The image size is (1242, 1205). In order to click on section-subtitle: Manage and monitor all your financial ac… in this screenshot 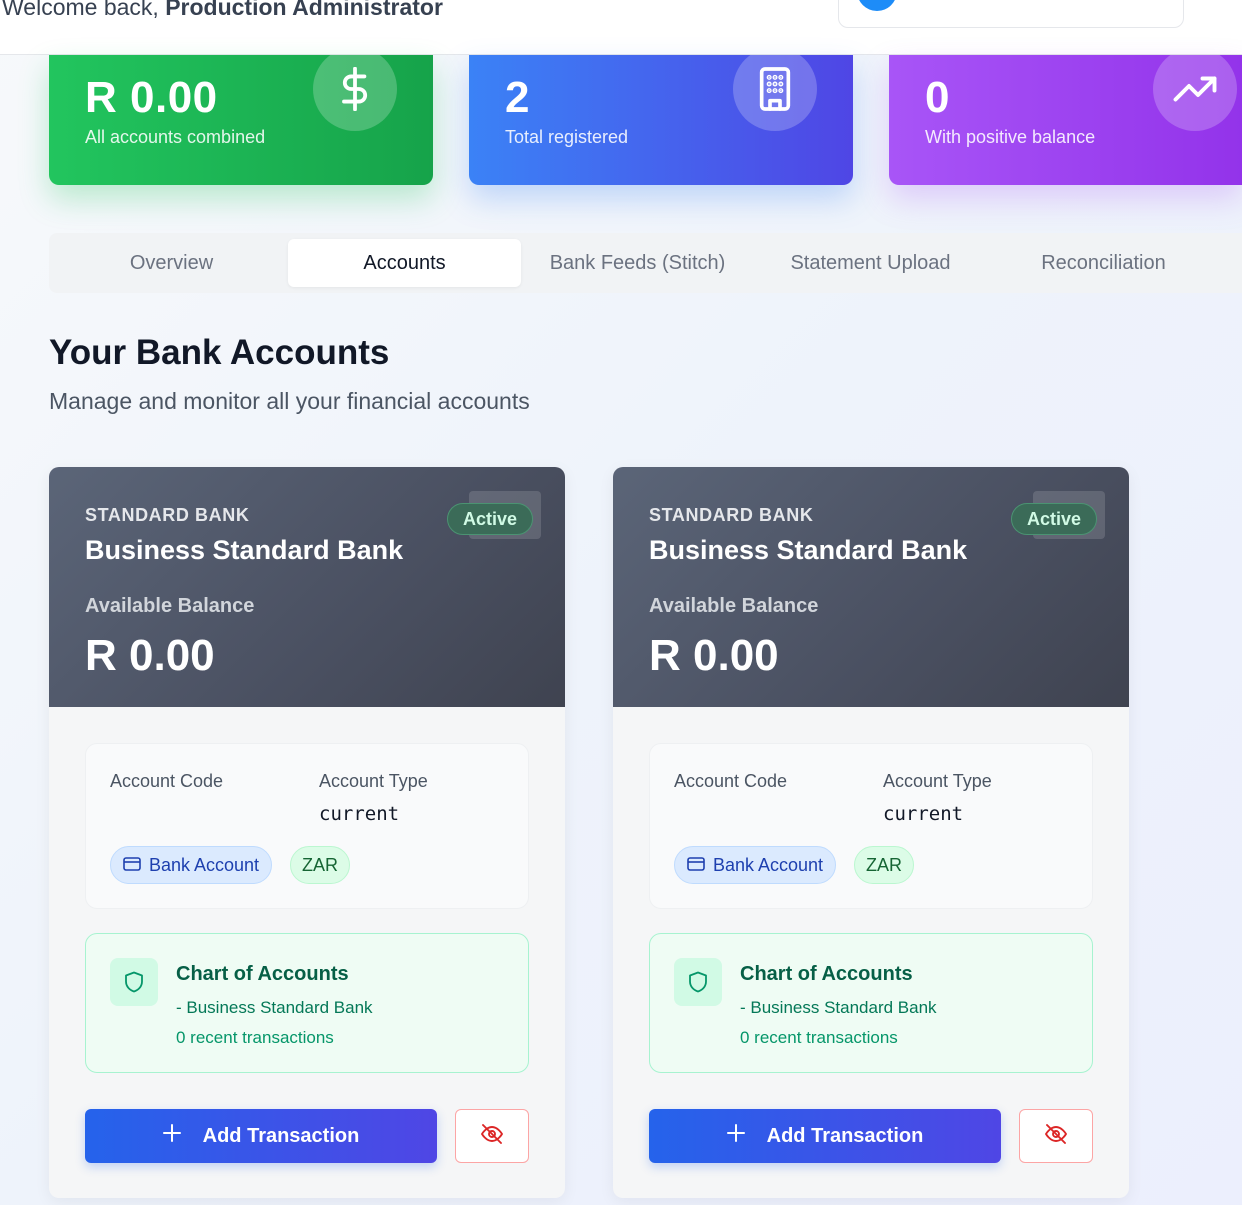, I will do `click(289, 401)`.